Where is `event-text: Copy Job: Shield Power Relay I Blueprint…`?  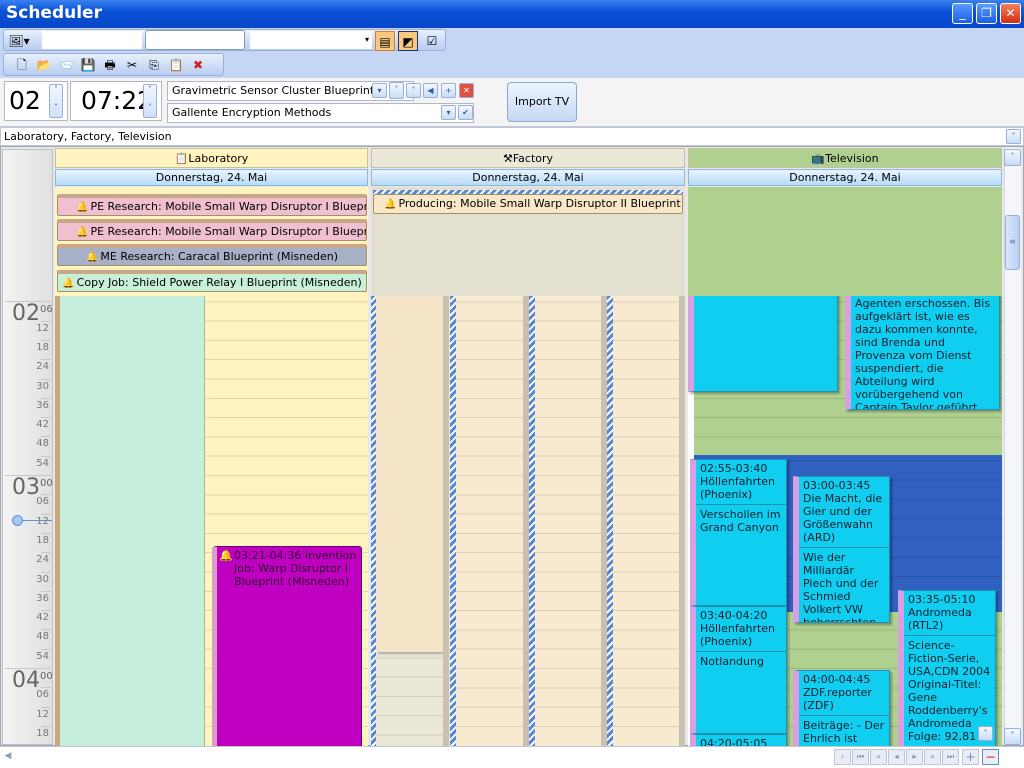 event-text: Copy Job: Shield Power Relay I Blueprint… is located at coordinates (219, 282).